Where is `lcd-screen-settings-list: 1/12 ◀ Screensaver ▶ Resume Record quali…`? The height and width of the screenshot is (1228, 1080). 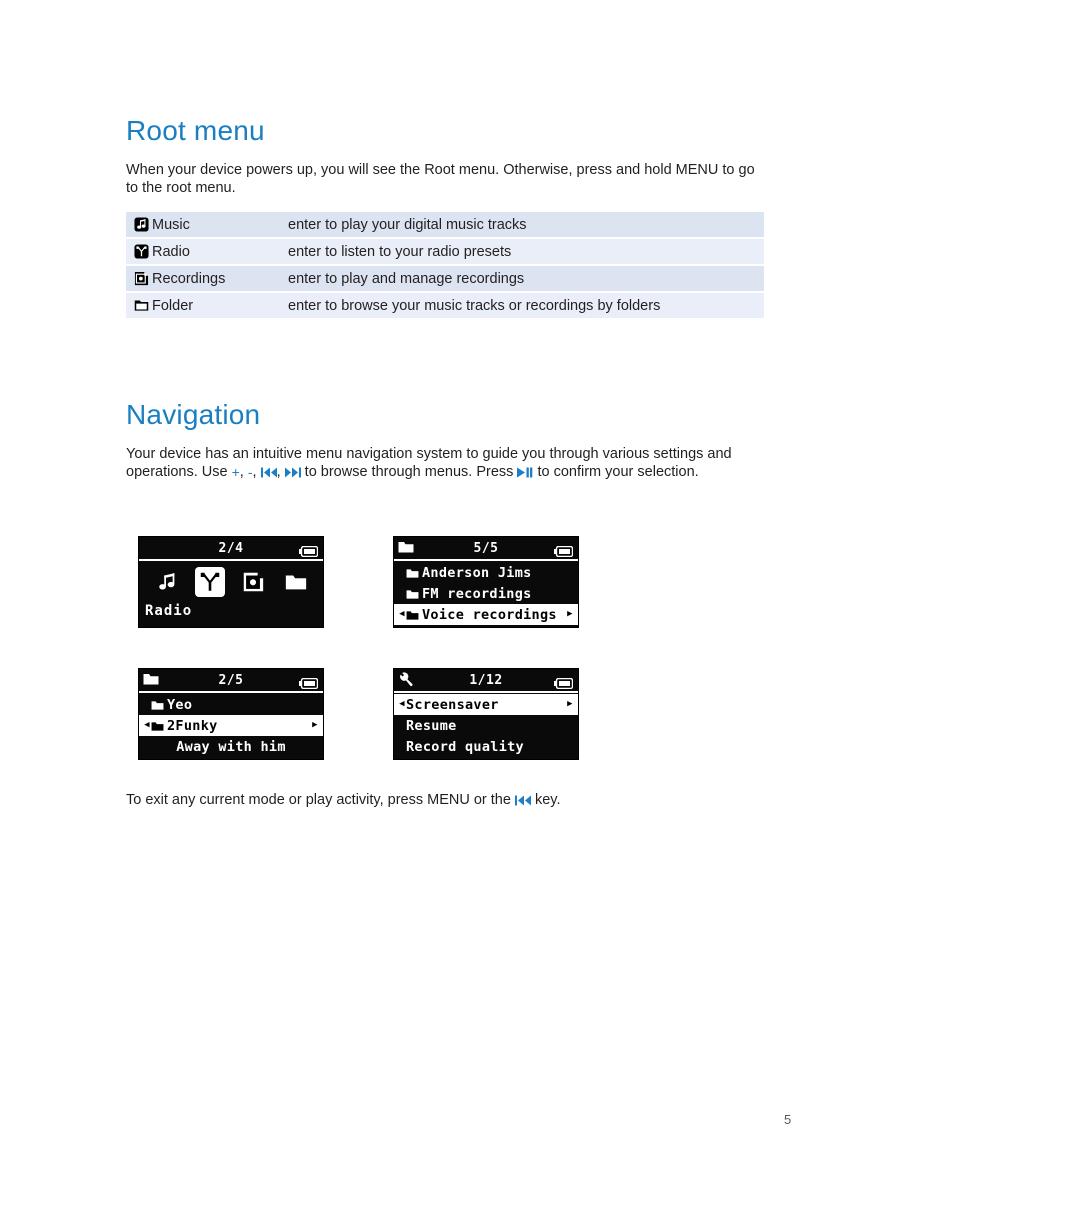 lcd-screen-settings-list: 1/12 ◀ Screensaver ▶ Resume Record quali… is located at coordinates (486, 714).